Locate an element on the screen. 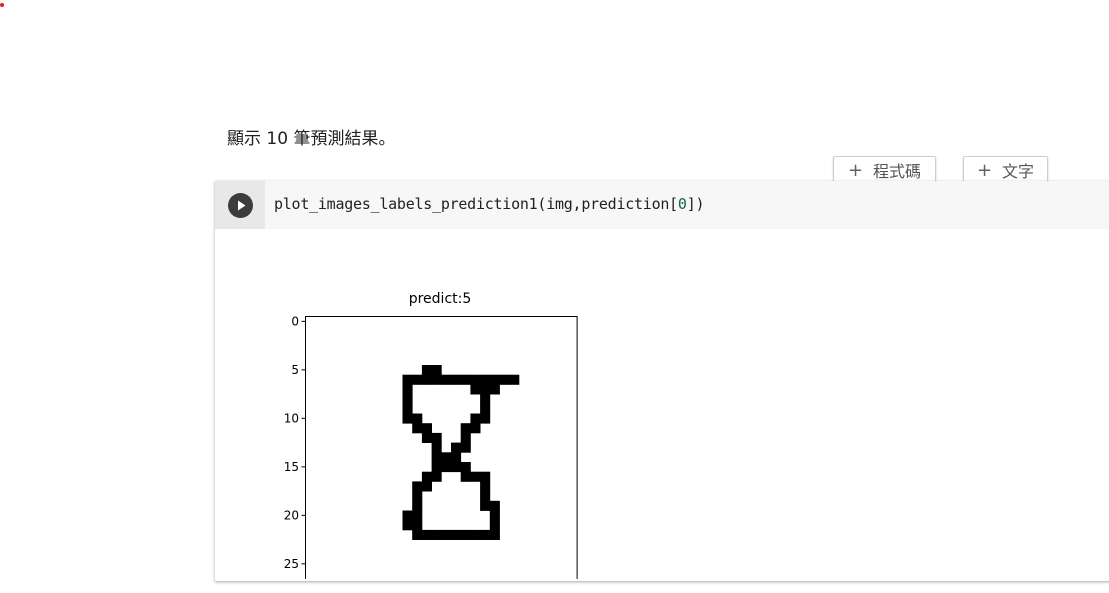  add-code-cell-button: + 程式碼 is located at coordinates (884, 170).